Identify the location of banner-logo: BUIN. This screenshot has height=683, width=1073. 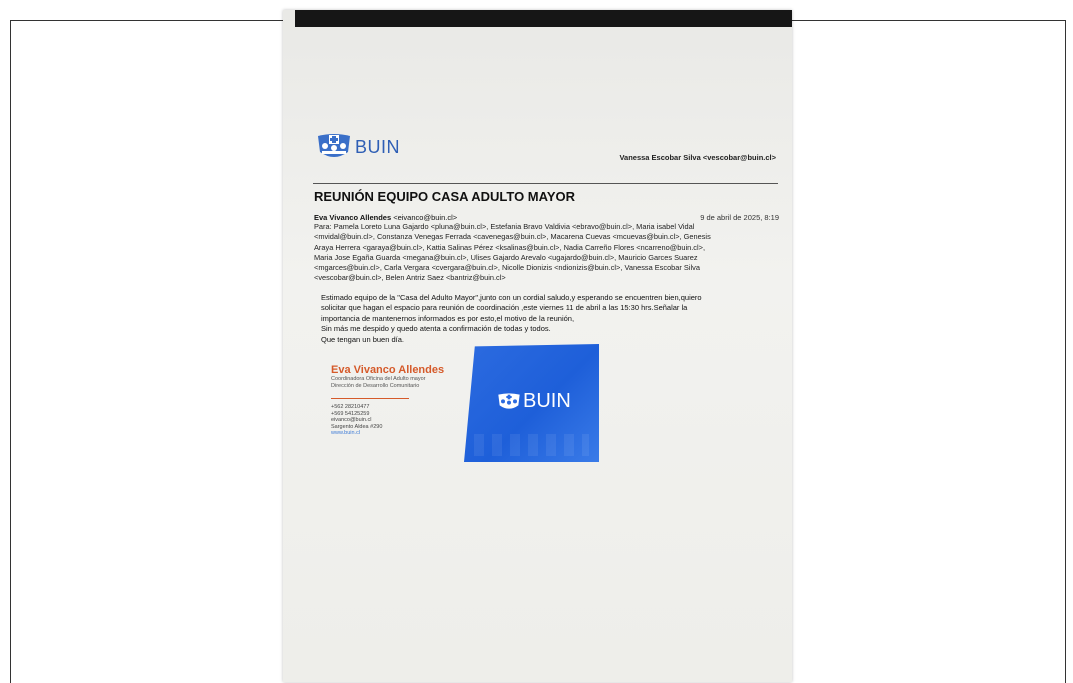
(534, 401).